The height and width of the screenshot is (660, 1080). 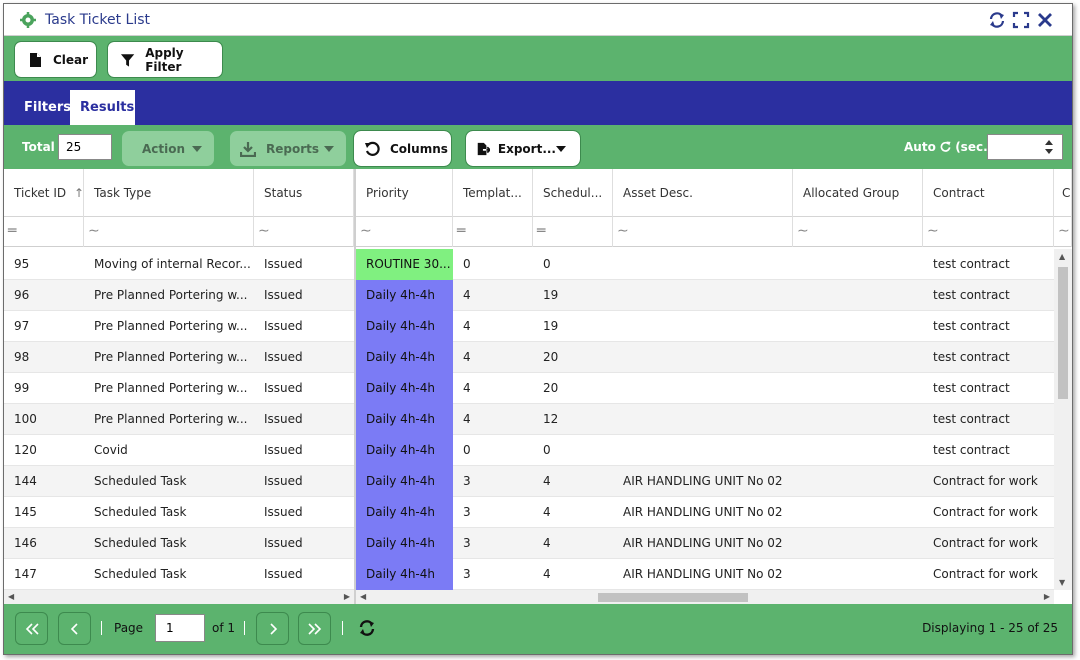 I want to click on table-row: 120 Covid Issued Daily 4h-4h 0 0 test contract, so click(x=529, y=450).